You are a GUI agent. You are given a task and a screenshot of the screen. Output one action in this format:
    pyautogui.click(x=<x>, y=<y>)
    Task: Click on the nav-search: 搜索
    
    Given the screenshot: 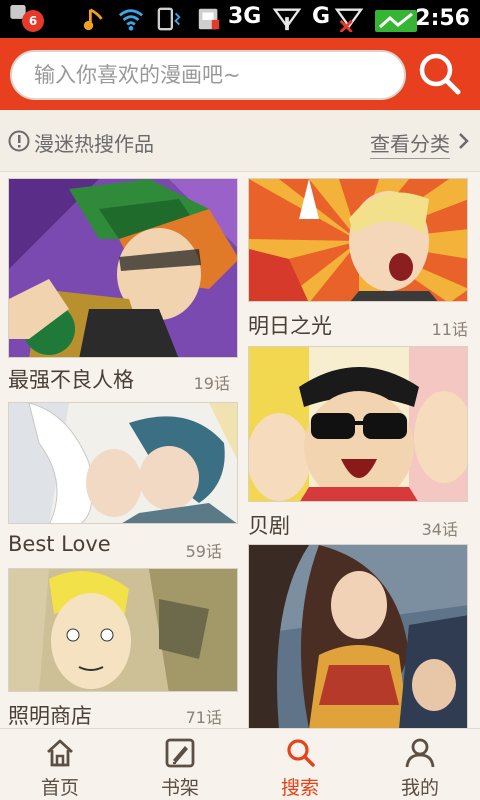 What is the action you would take?
    pyautogui.click(x=300, y=764)
    